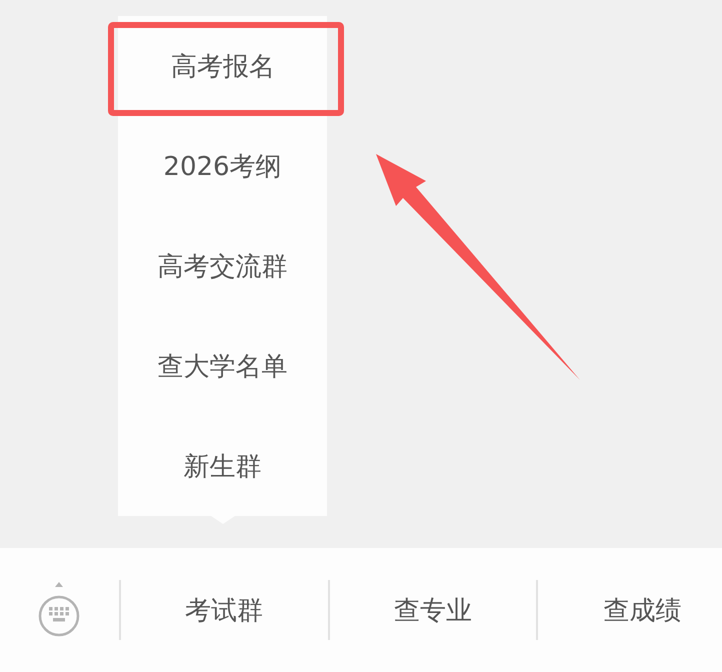 This screenshot has height=672, width=722. I want to click on menu-item: 新生群, so click(222, 466).